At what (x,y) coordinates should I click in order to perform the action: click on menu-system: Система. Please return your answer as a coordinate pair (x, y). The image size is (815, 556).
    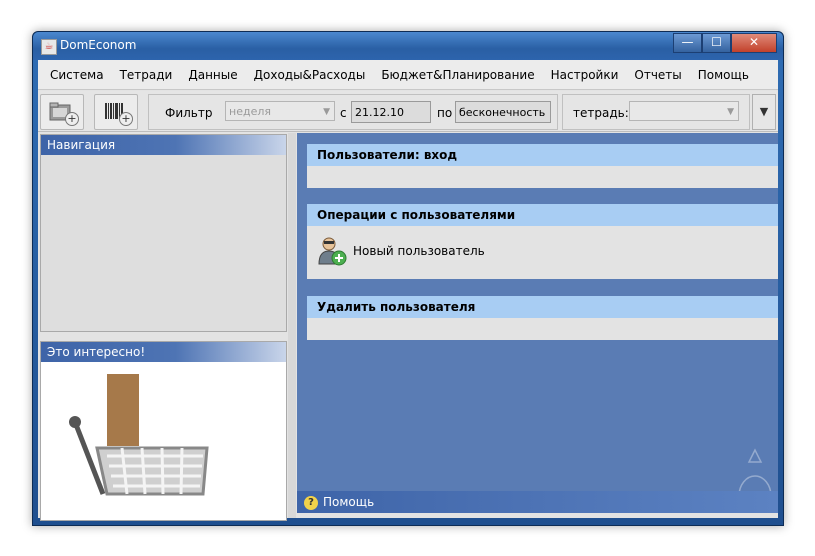
    Looking at the image, I should click on (77, 75).